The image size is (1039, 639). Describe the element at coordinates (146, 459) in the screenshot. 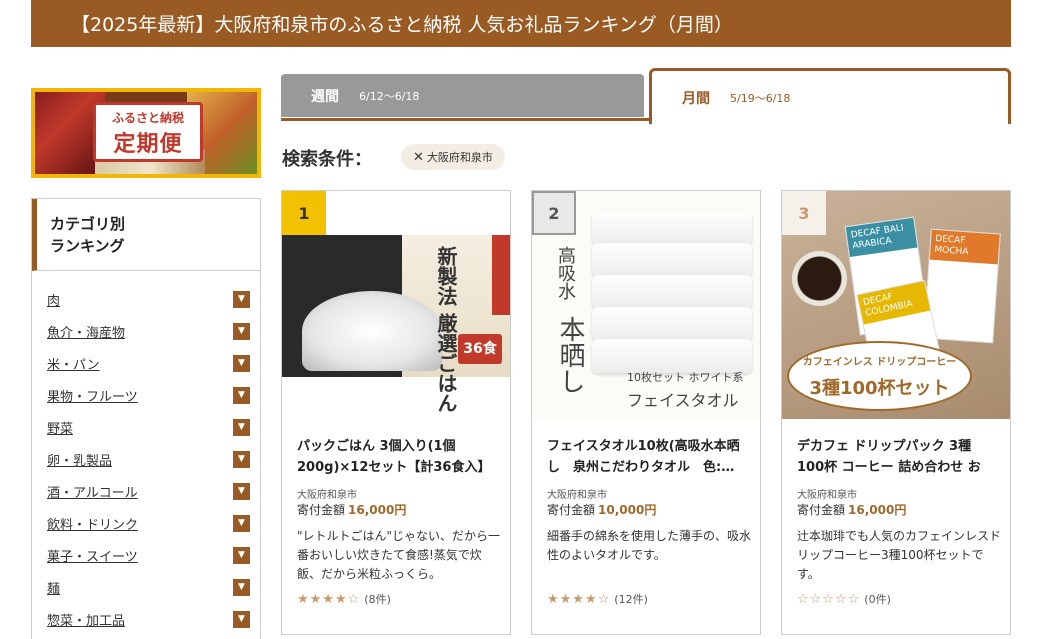

I see `category-item-egg-dairy: 卵・乳製品 ▼` at that location.